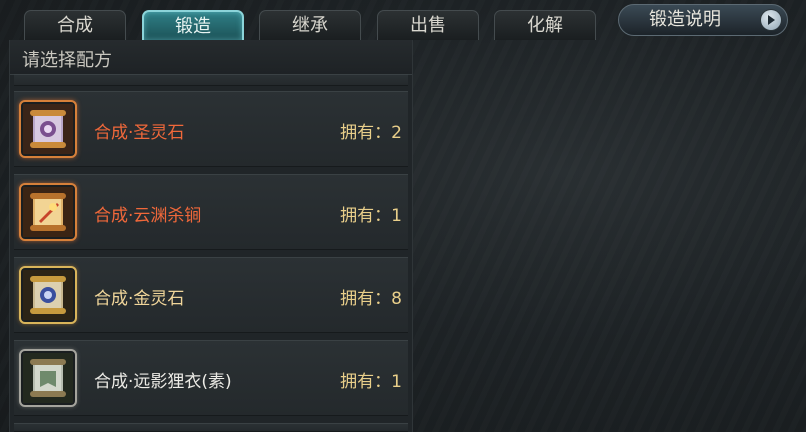  I want to click on recipe-item: 合成·云渊杀锏 拥有：1, so click(211, 212).